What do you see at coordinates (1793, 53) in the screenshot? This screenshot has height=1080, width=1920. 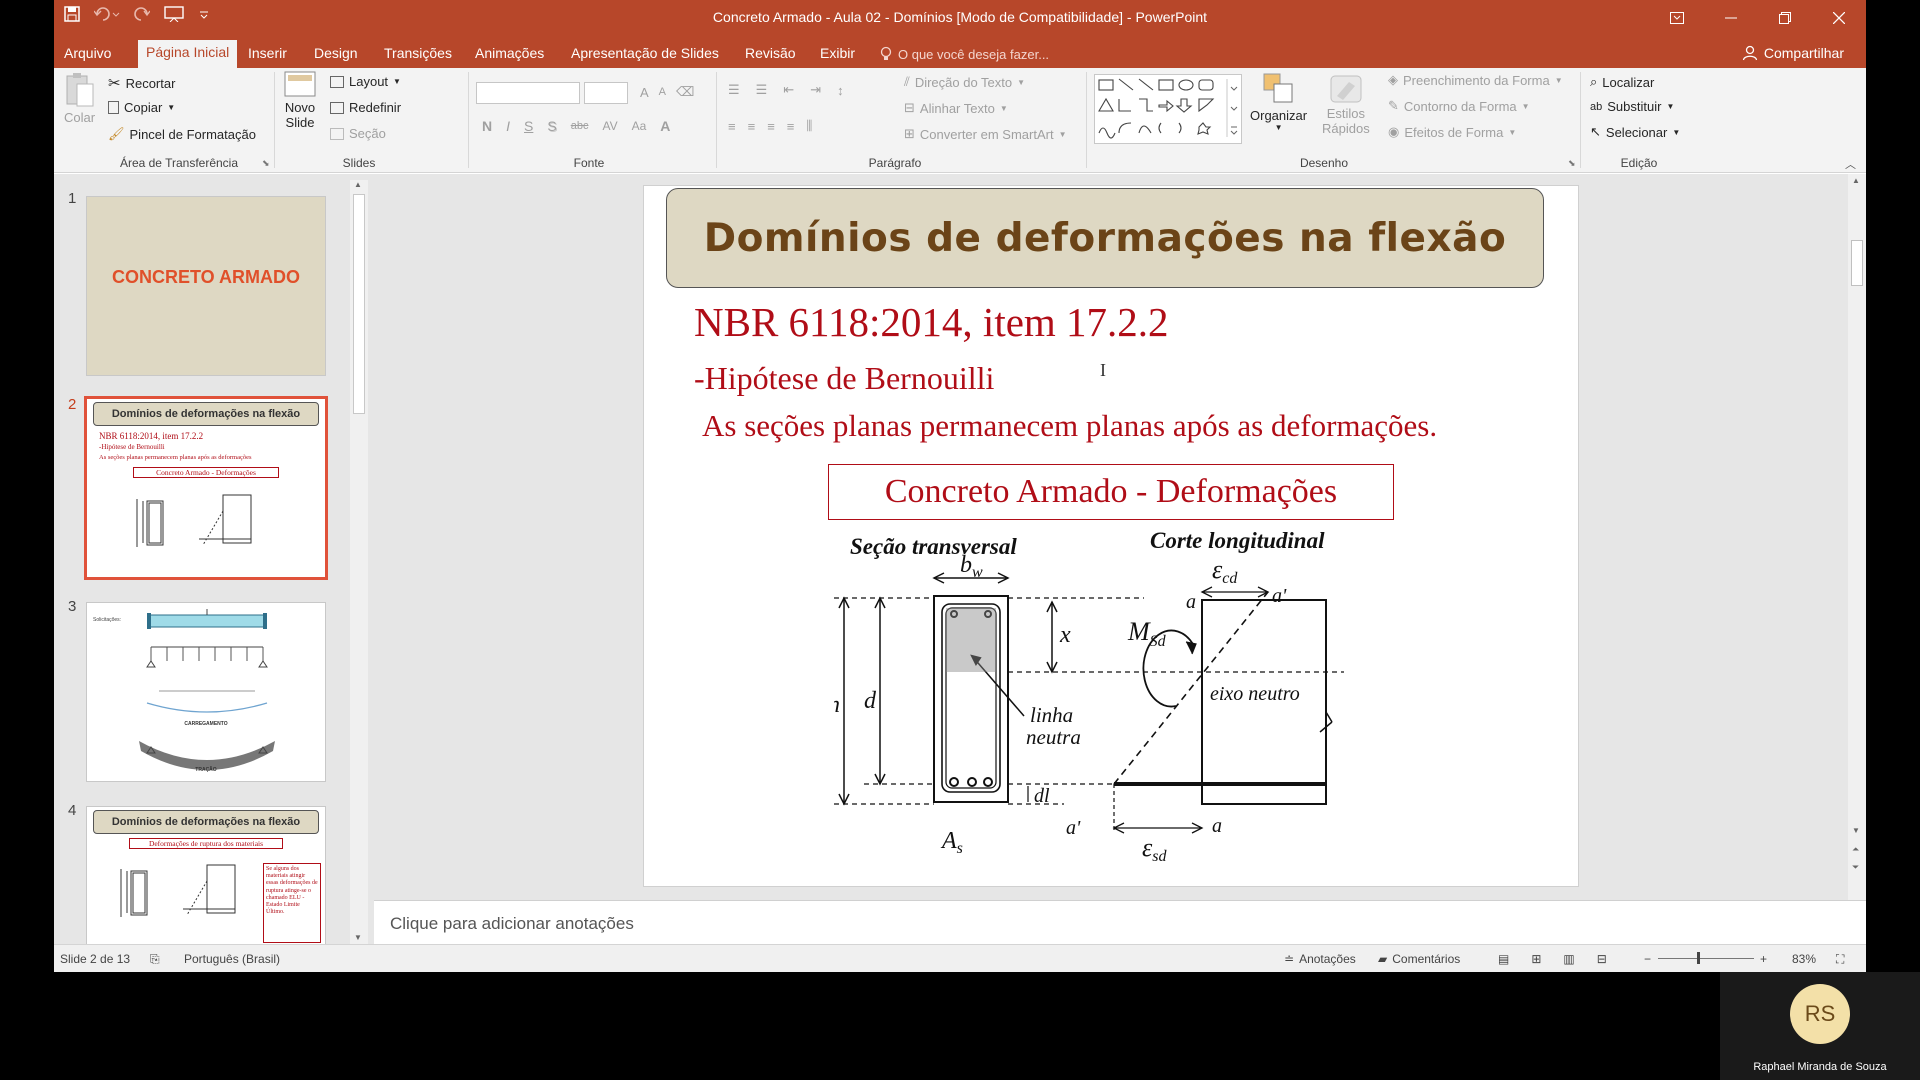 I see `share-button: Compartilhar` at bounding box center [1793, 53].